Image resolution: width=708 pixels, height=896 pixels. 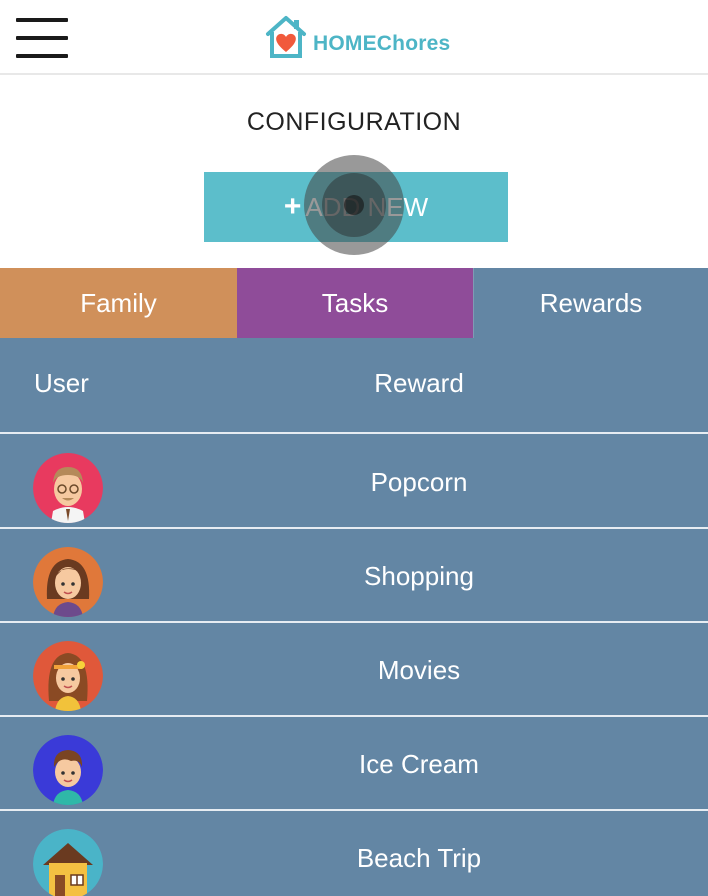 What do you see at coordinates (419, 576) in the screenshot?
I see `reward-name: Shopping` at bounding box center [419, 576].